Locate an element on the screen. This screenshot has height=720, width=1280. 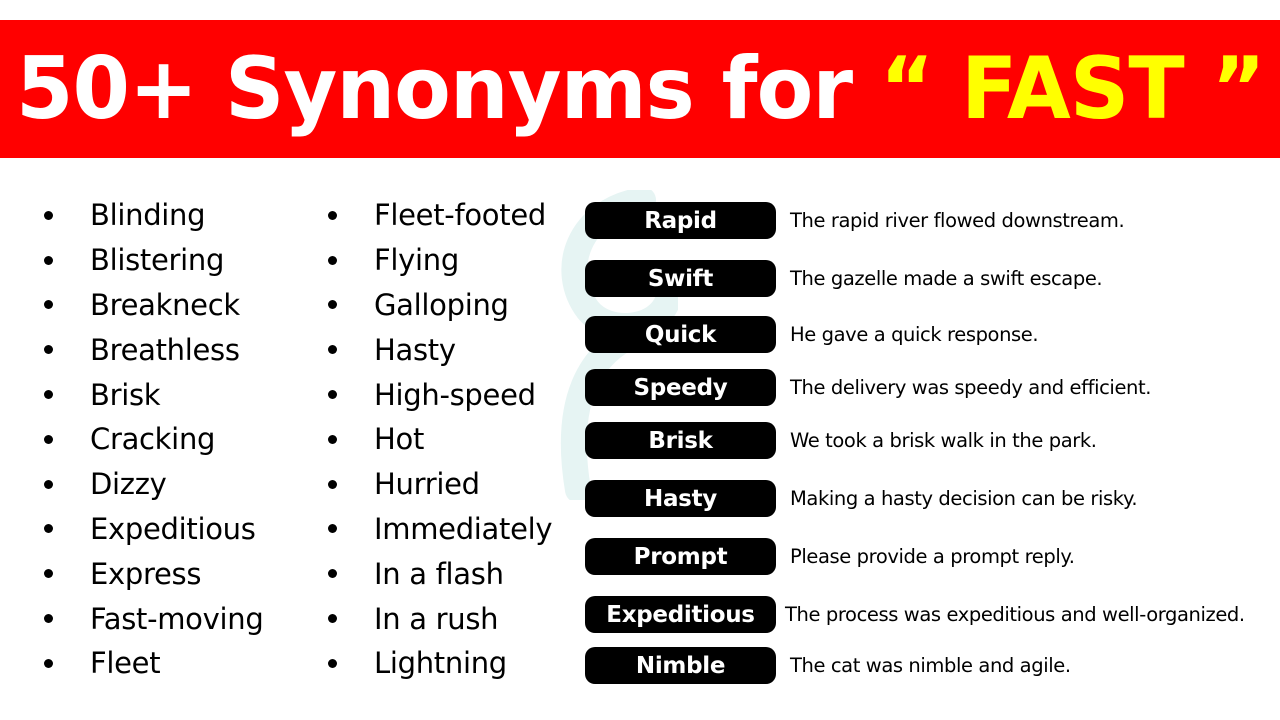
synonym-list-item: Immediately is located at coordinates (437, 529).